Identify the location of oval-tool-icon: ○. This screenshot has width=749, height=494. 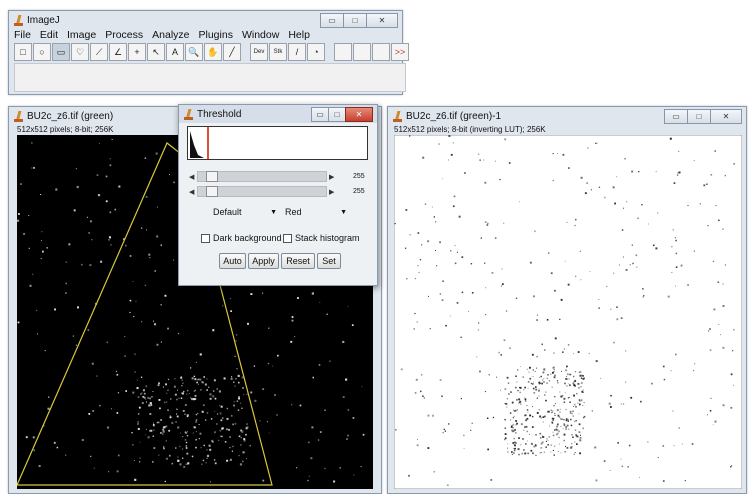
(42, 52).